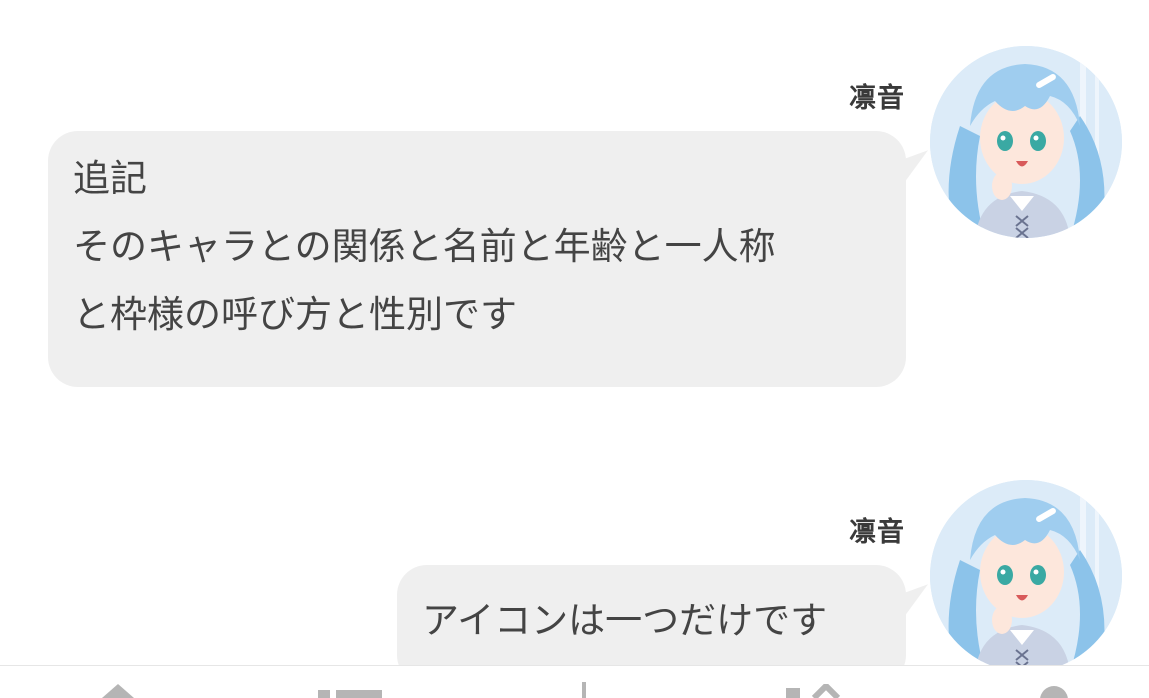 This screenshot has width=1149, height=698. Describe the element at coordinates (110, 178) in the screenshot. I see `message-line: 追記` at that location.